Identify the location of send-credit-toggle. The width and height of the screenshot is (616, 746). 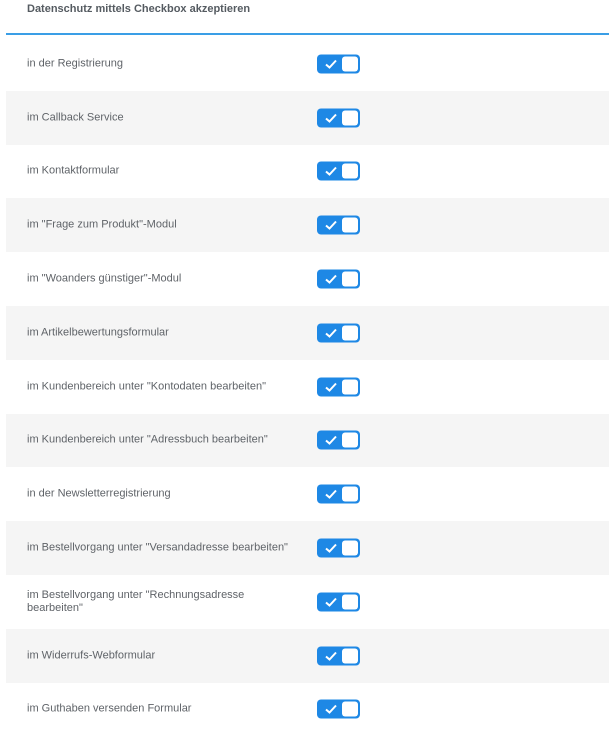
(338, 709).